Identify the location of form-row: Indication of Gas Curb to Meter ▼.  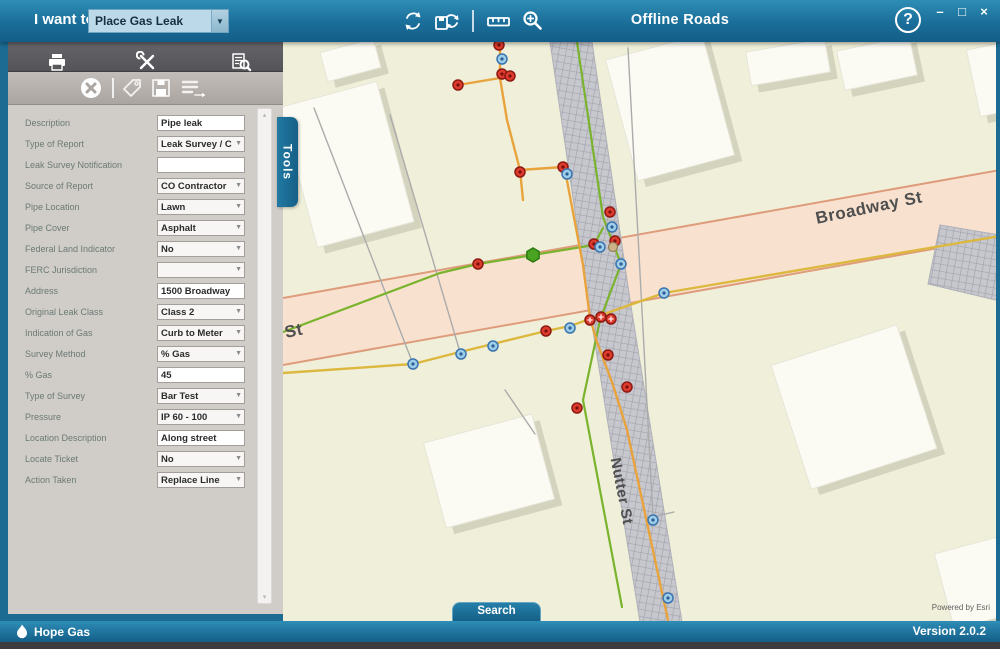
(133, 333).